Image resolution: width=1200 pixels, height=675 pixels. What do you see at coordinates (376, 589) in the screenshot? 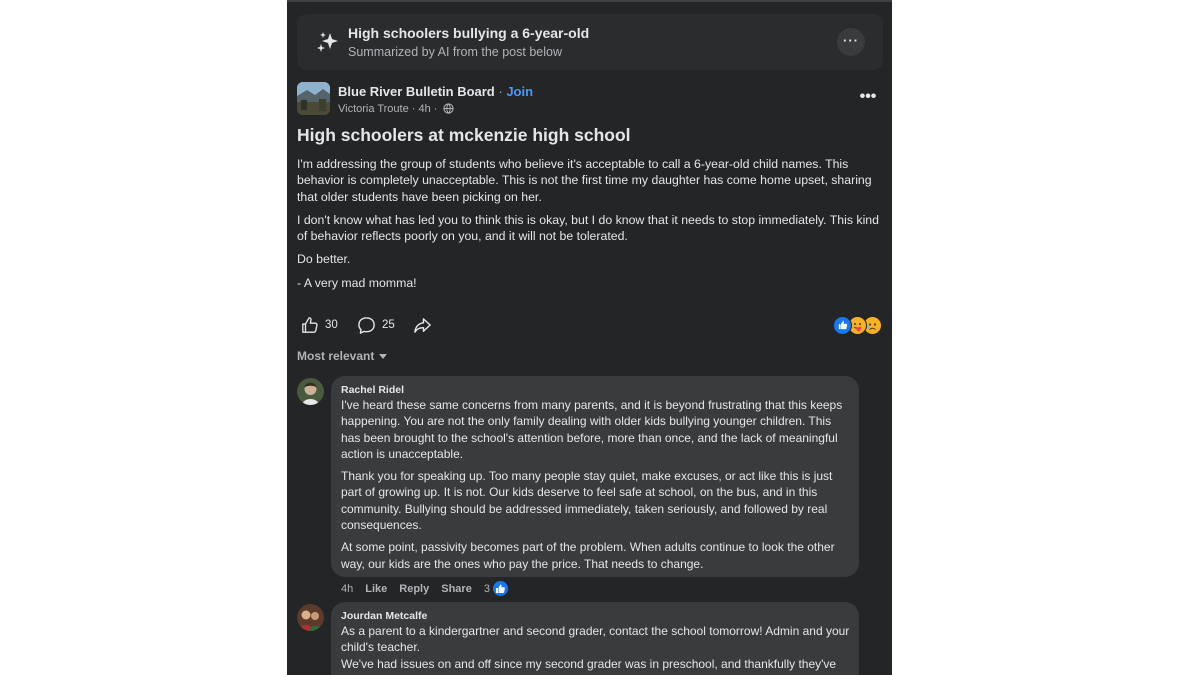
I see `comment-like-button: Like` at bounding box center [376, 589].